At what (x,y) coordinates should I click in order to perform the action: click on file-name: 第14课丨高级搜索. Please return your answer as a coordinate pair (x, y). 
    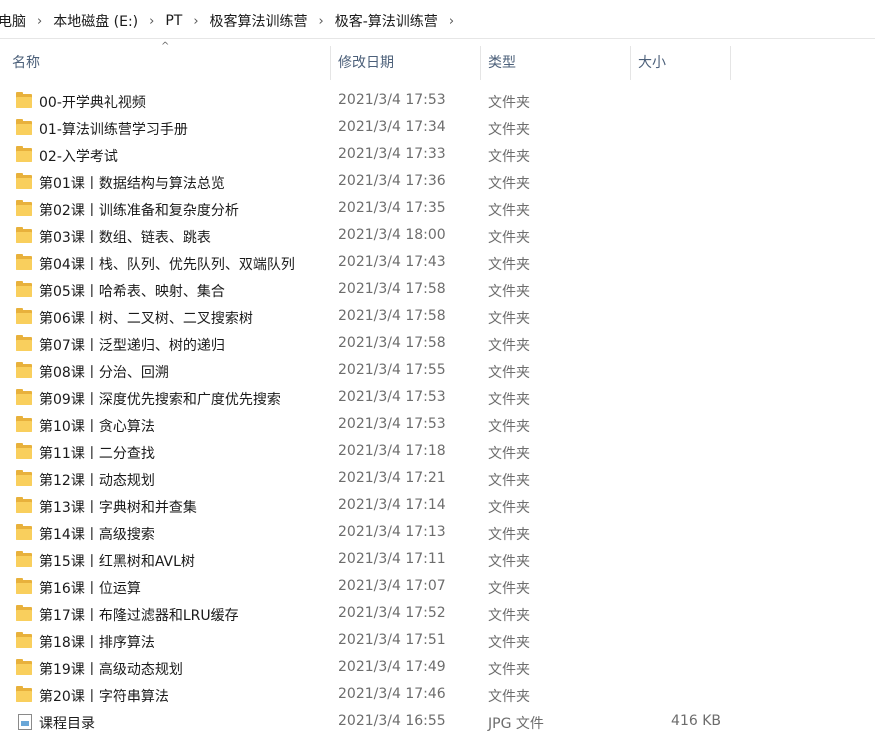
    Looking at the image, I should click on (97, 535).